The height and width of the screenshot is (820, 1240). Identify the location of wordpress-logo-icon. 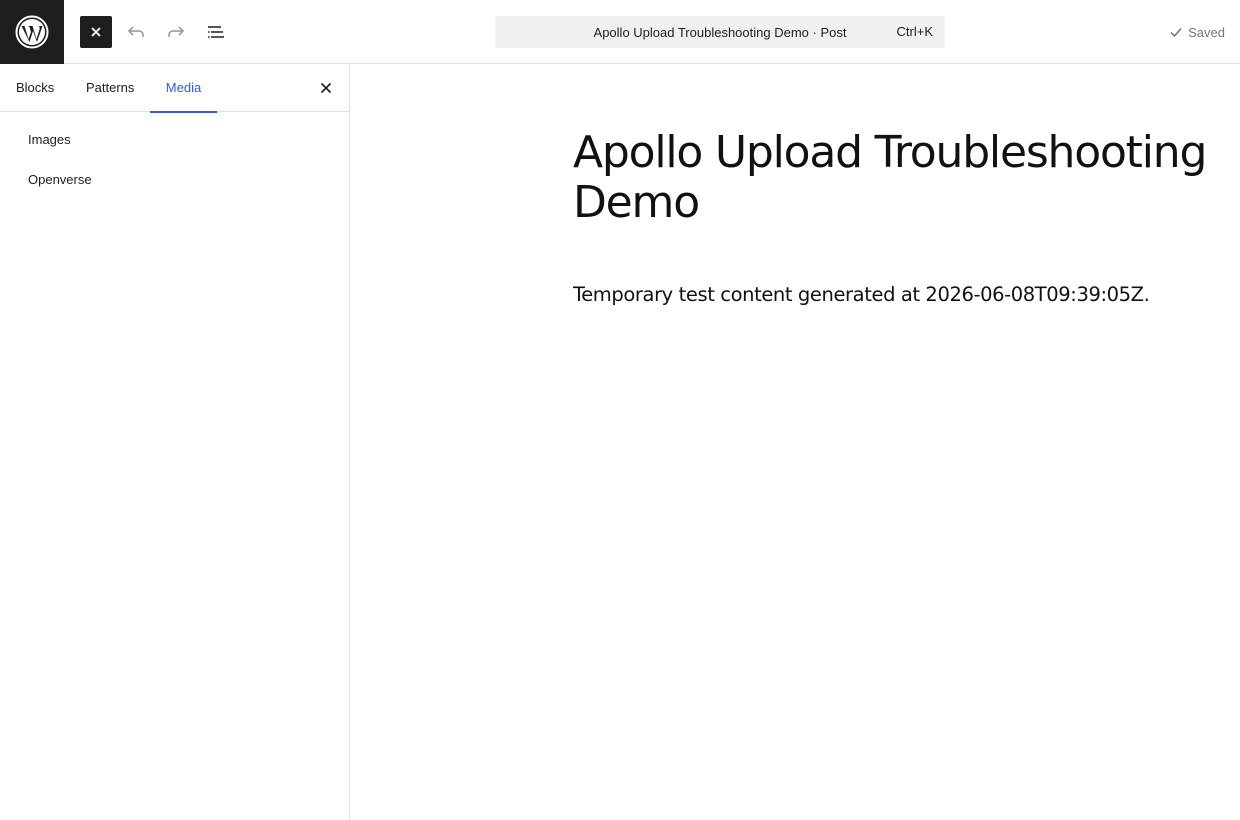
(32, 32).